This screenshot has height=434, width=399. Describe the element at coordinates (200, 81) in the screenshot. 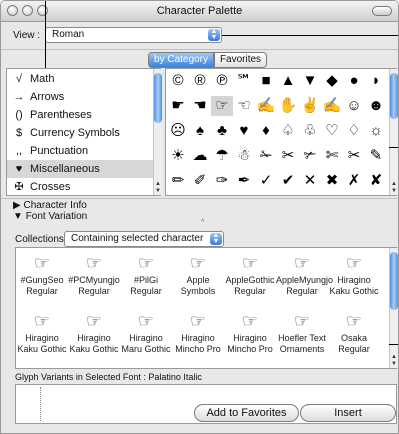

I see `glyph-cell: ®` at that location.